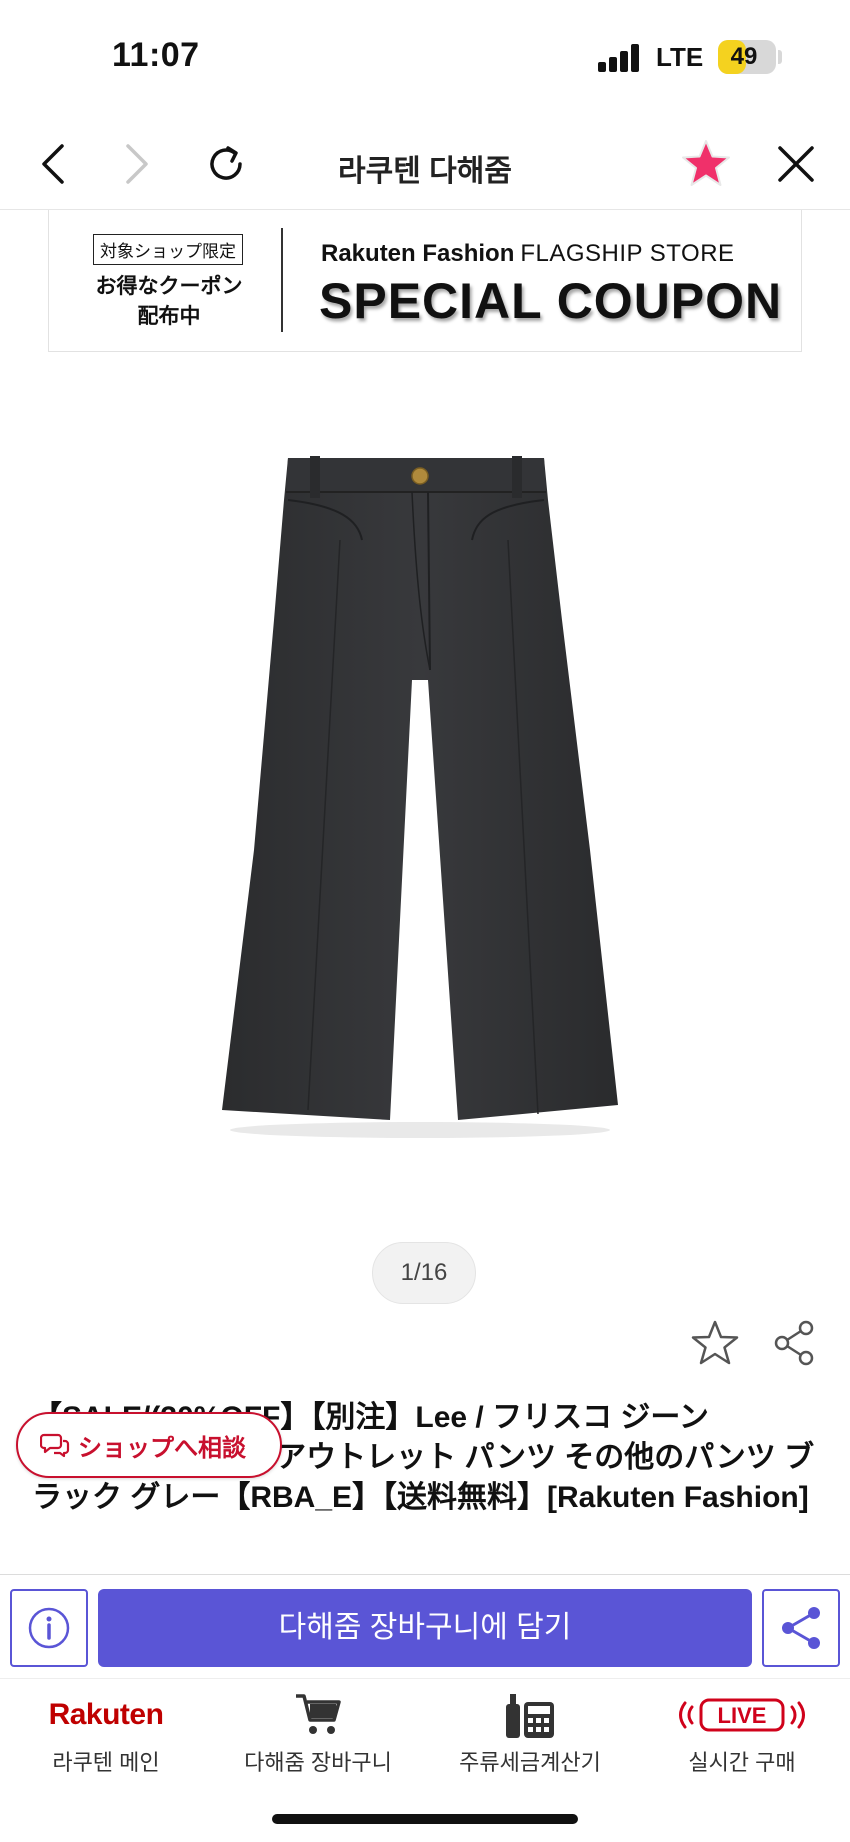 Image resolution: width=850 pixels, height=1842 pixels. I want to click on live-badge-text: LIVE, so click(742, 1715).